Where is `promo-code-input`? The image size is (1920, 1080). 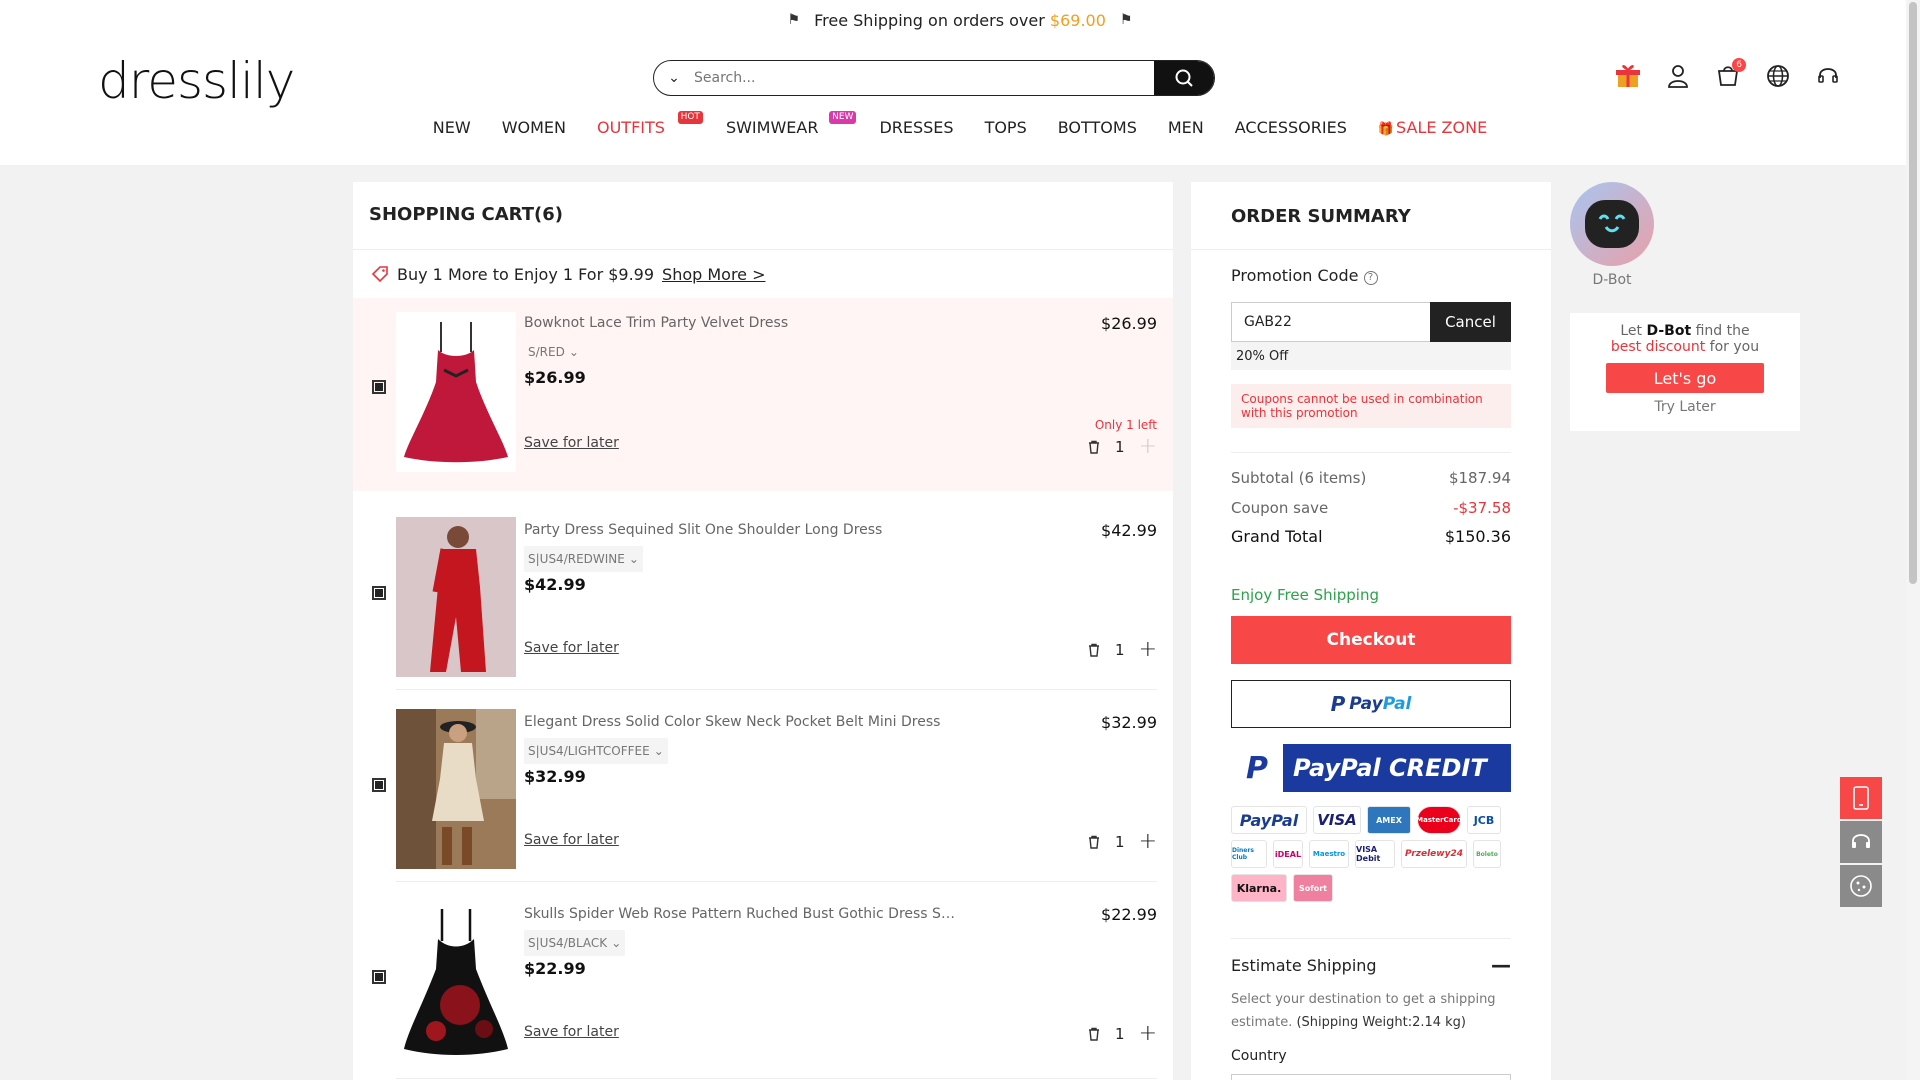
promo-code-input is located at coordinates (1330, 322).